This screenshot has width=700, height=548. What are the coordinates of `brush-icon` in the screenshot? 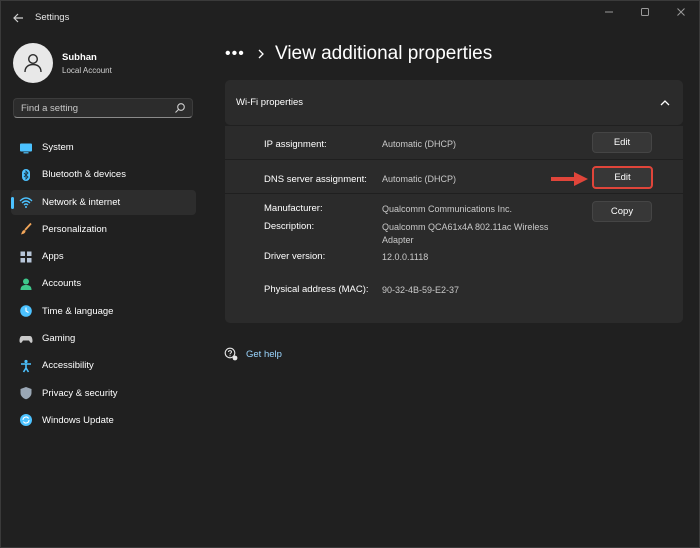 It's located at (26, 229).